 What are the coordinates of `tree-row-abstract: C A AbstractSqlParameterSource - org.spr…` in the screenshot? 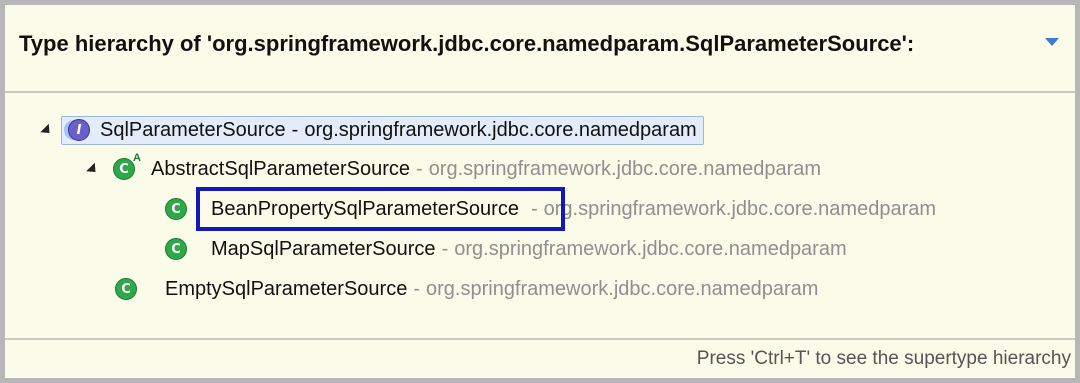 It's located at (454, 169).